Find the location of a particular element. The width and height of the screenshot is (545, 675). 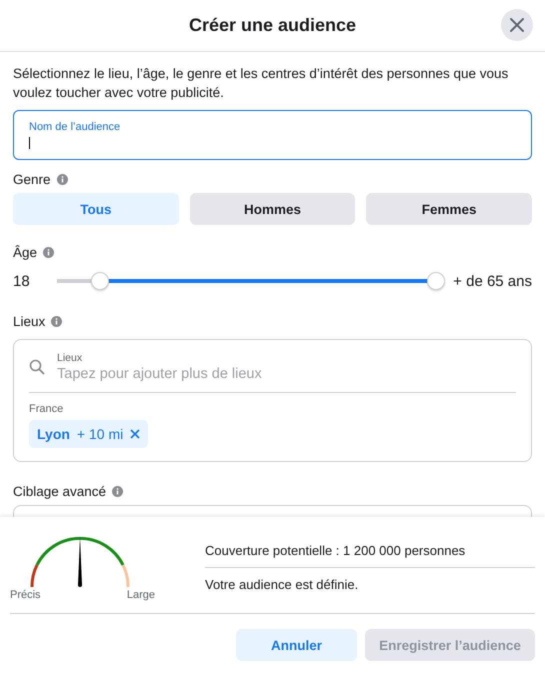

intro-text: Sélectionnez le lieu, l’âge, le genre et les centres d’intérêt des personnes que vous voulez toucher avec votre publicité. is located at coordinates (261, 83).